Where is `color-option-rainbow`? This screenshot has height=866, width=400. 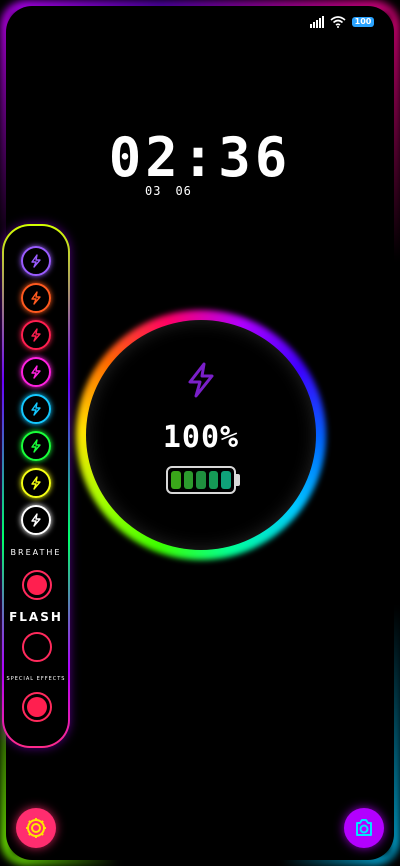 color-option-rainbow is located at coordinates (36, 261).